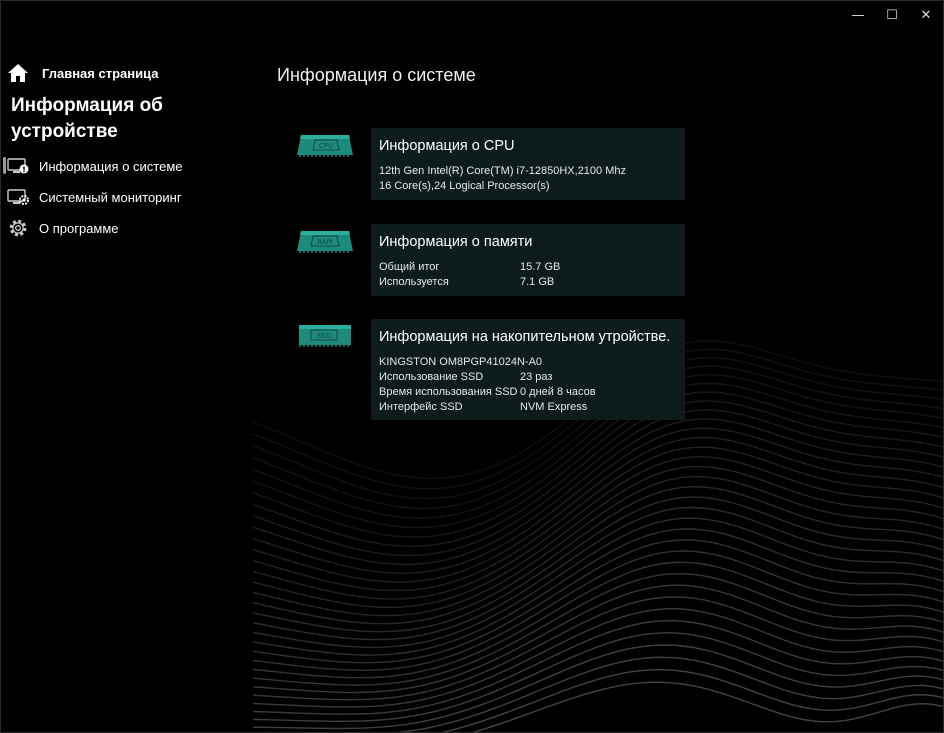 The width and height of the screenshot is (944, 733). I want to click on storage-model: KINGSTON OM8PGP41024N-A0, so click(461, 362).